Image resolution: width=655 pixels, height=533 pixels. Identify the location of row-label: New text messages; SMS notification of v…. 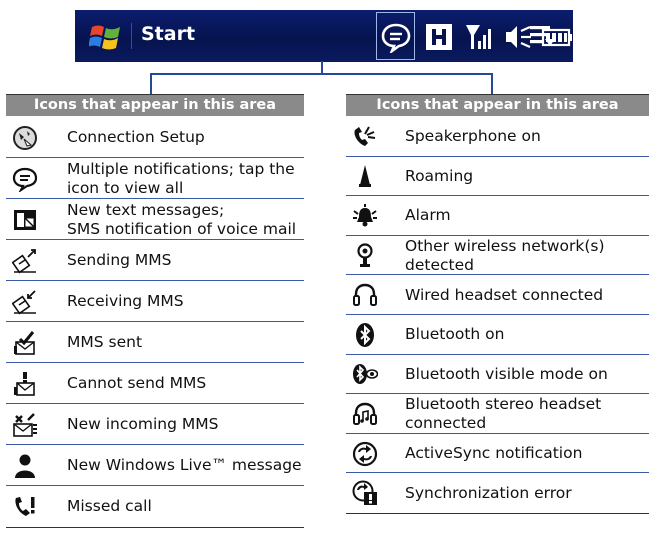
(182, 219).